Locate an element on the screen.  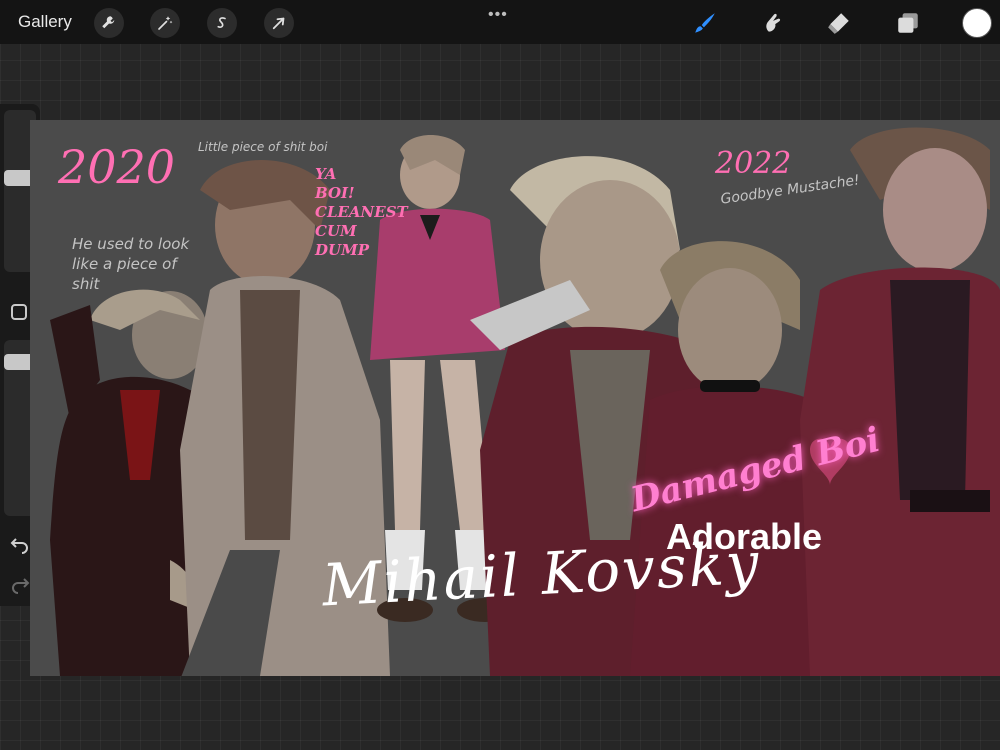
top-toolbar: Gallery ••• is located at coordinates (500, 22).